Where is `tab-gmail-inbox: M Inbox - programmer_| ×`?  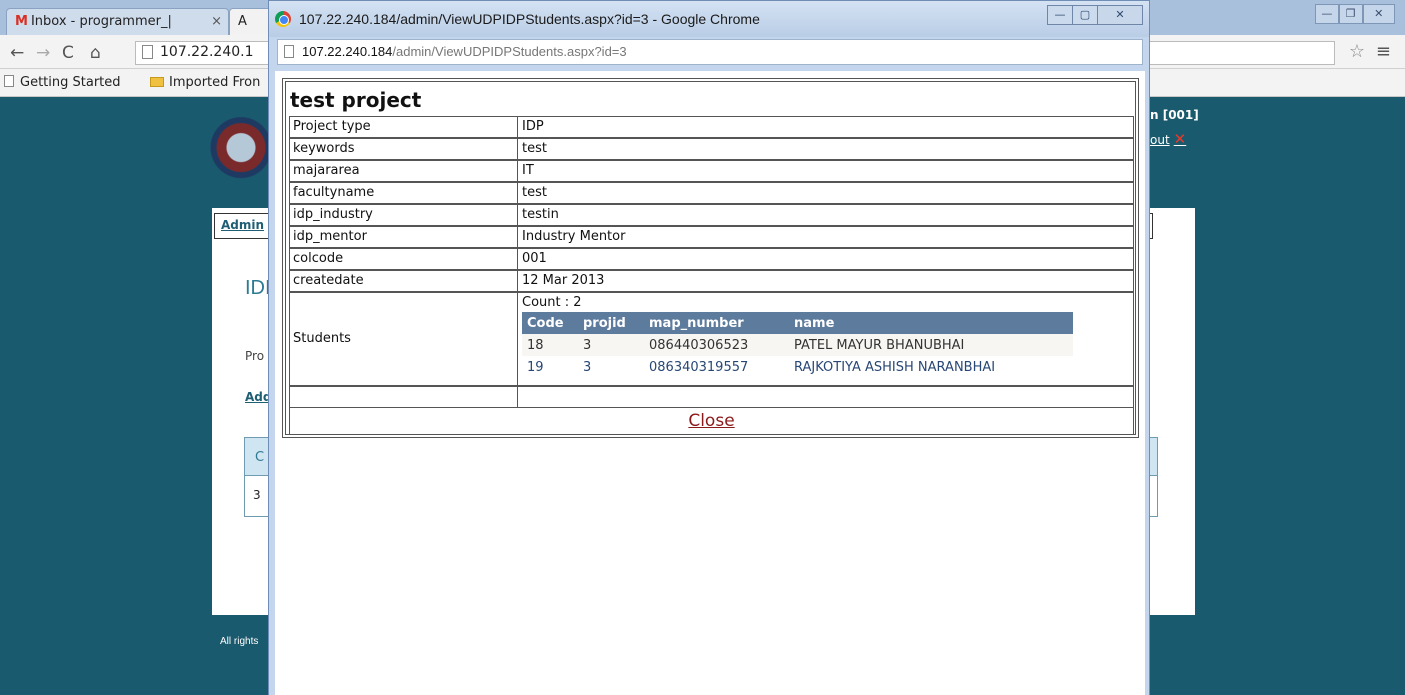
tab-gmail-inbox: M Inbox - programmer_| × is located at coordinates (117, 21).